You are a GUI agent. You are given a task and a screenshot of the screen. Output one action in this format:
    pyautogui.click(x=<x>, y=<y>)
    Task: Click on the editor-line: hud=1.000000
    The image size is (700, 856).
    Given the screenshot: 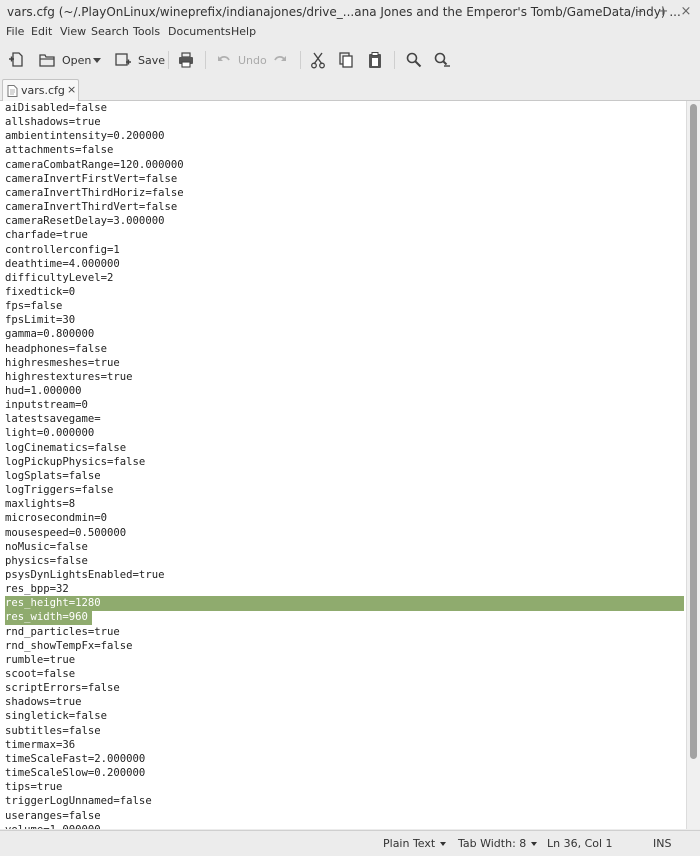 What is the action you would take?
    pyautogui.click(x=43, y=391)
    